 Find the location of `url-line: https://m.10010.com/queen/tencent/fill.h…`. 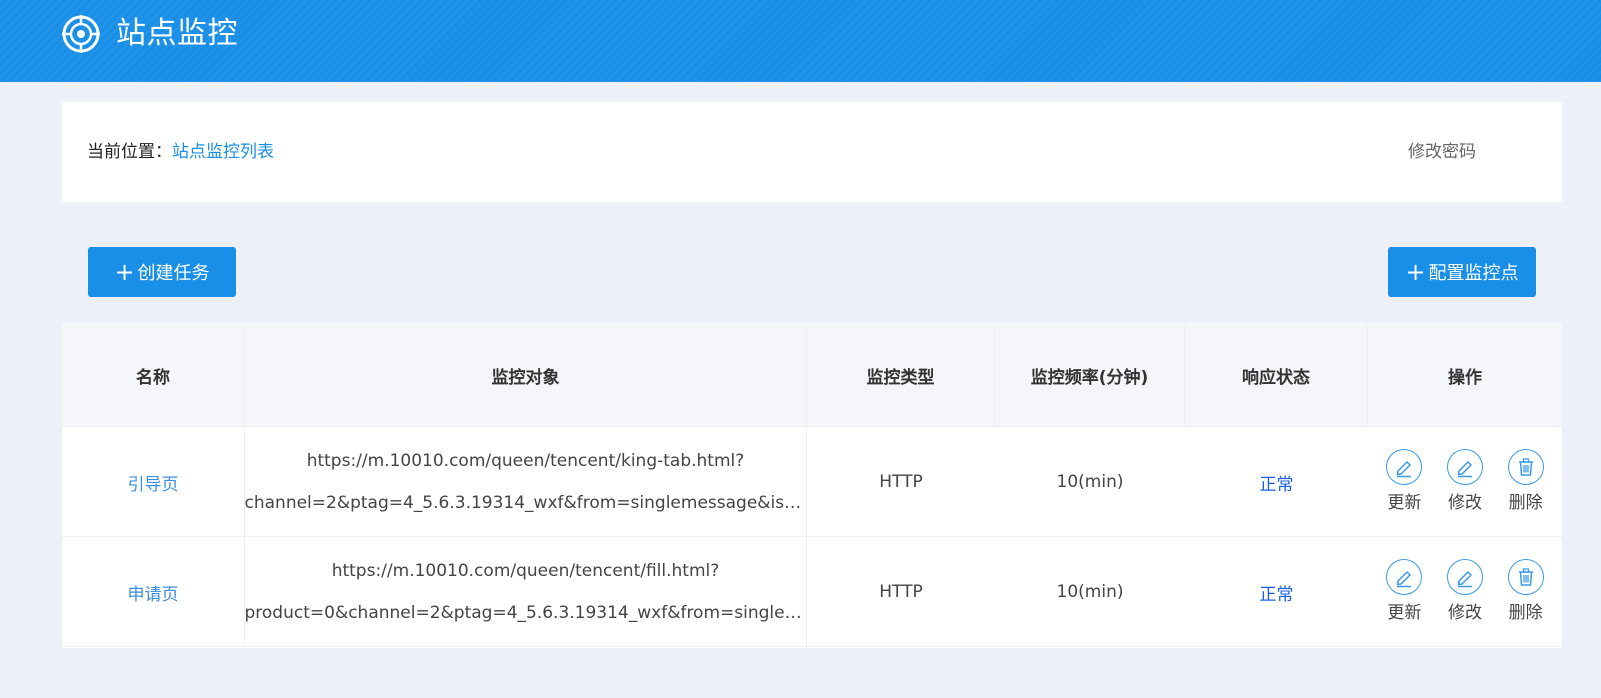

url-line: https://m.10010.com/queen/tencent/fill.h… is located at coordinates (525, 571).